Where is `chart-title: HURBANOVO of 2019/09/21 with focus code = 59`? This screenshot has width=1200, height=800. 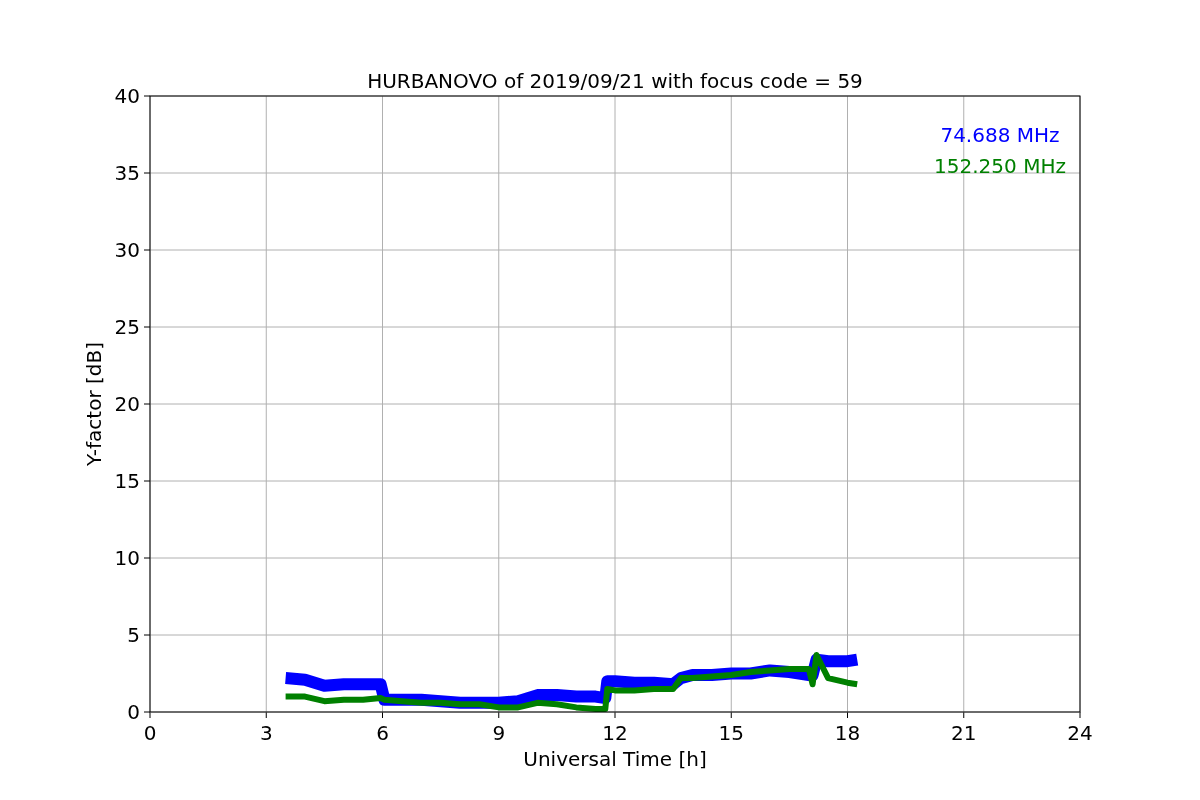 chart-title: HURBANOVO of 2019/09/21 with focus code = 59 is located at coordinates (615, 81).